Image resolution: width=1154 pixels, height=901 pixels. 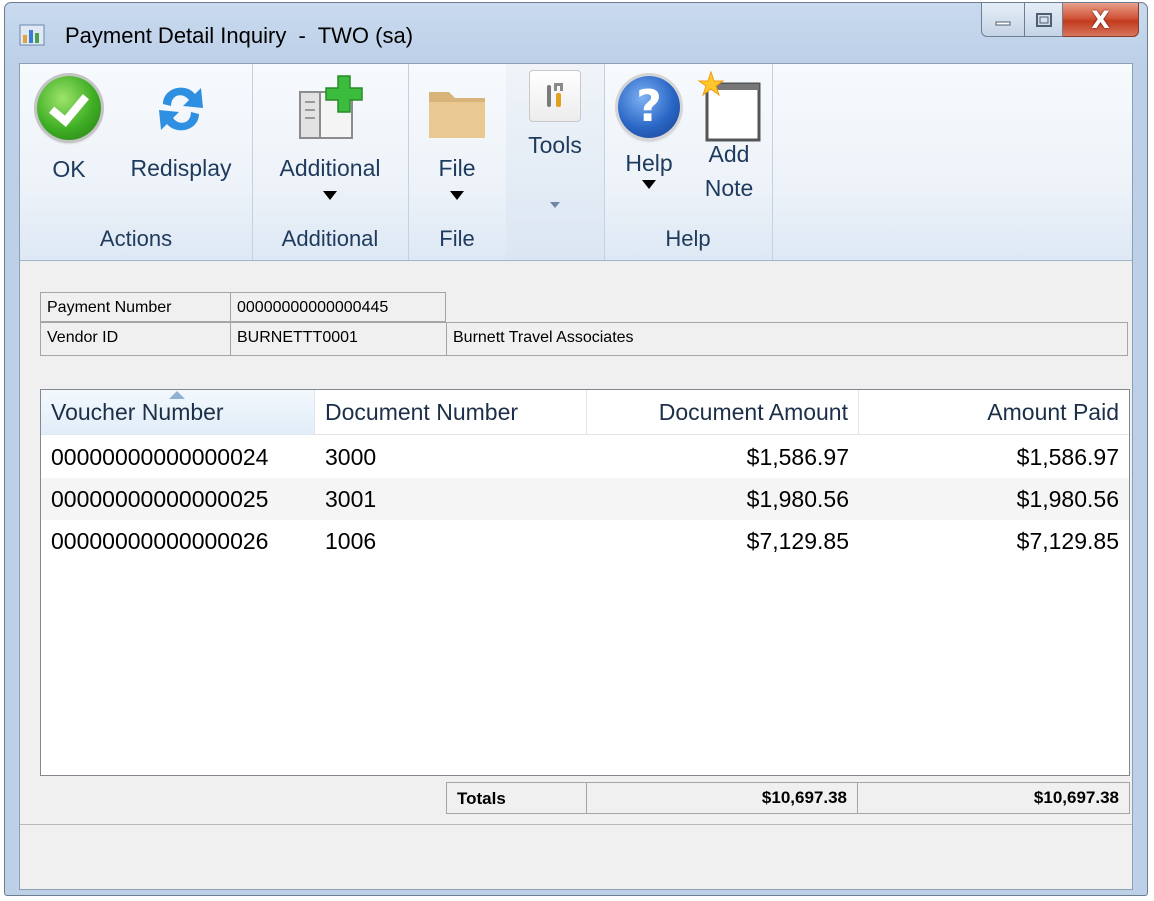 I want to click on tools-icon-frame, so click(x=555, y=96).